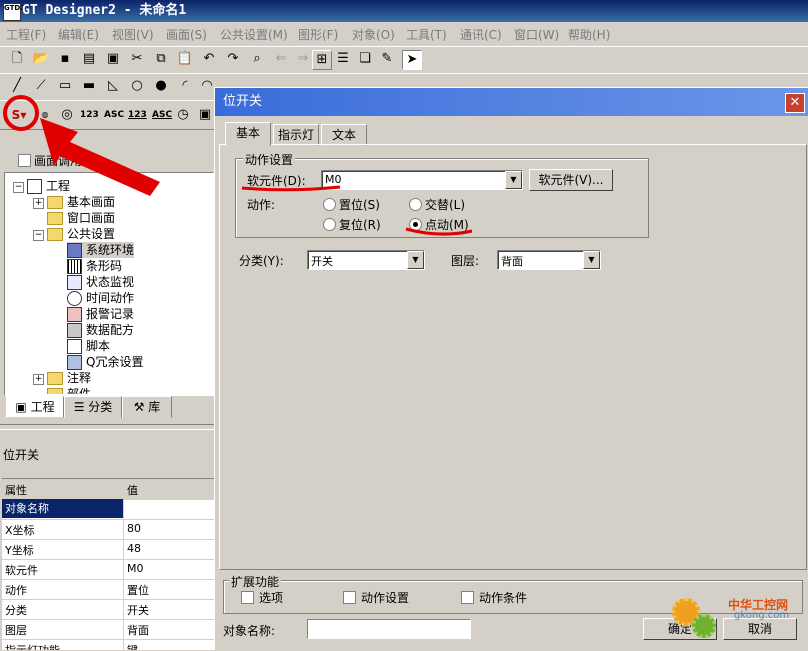 This screenshot has height=651, width=808. I want to click on polyline-icon: ⟋, so click(41, 86).